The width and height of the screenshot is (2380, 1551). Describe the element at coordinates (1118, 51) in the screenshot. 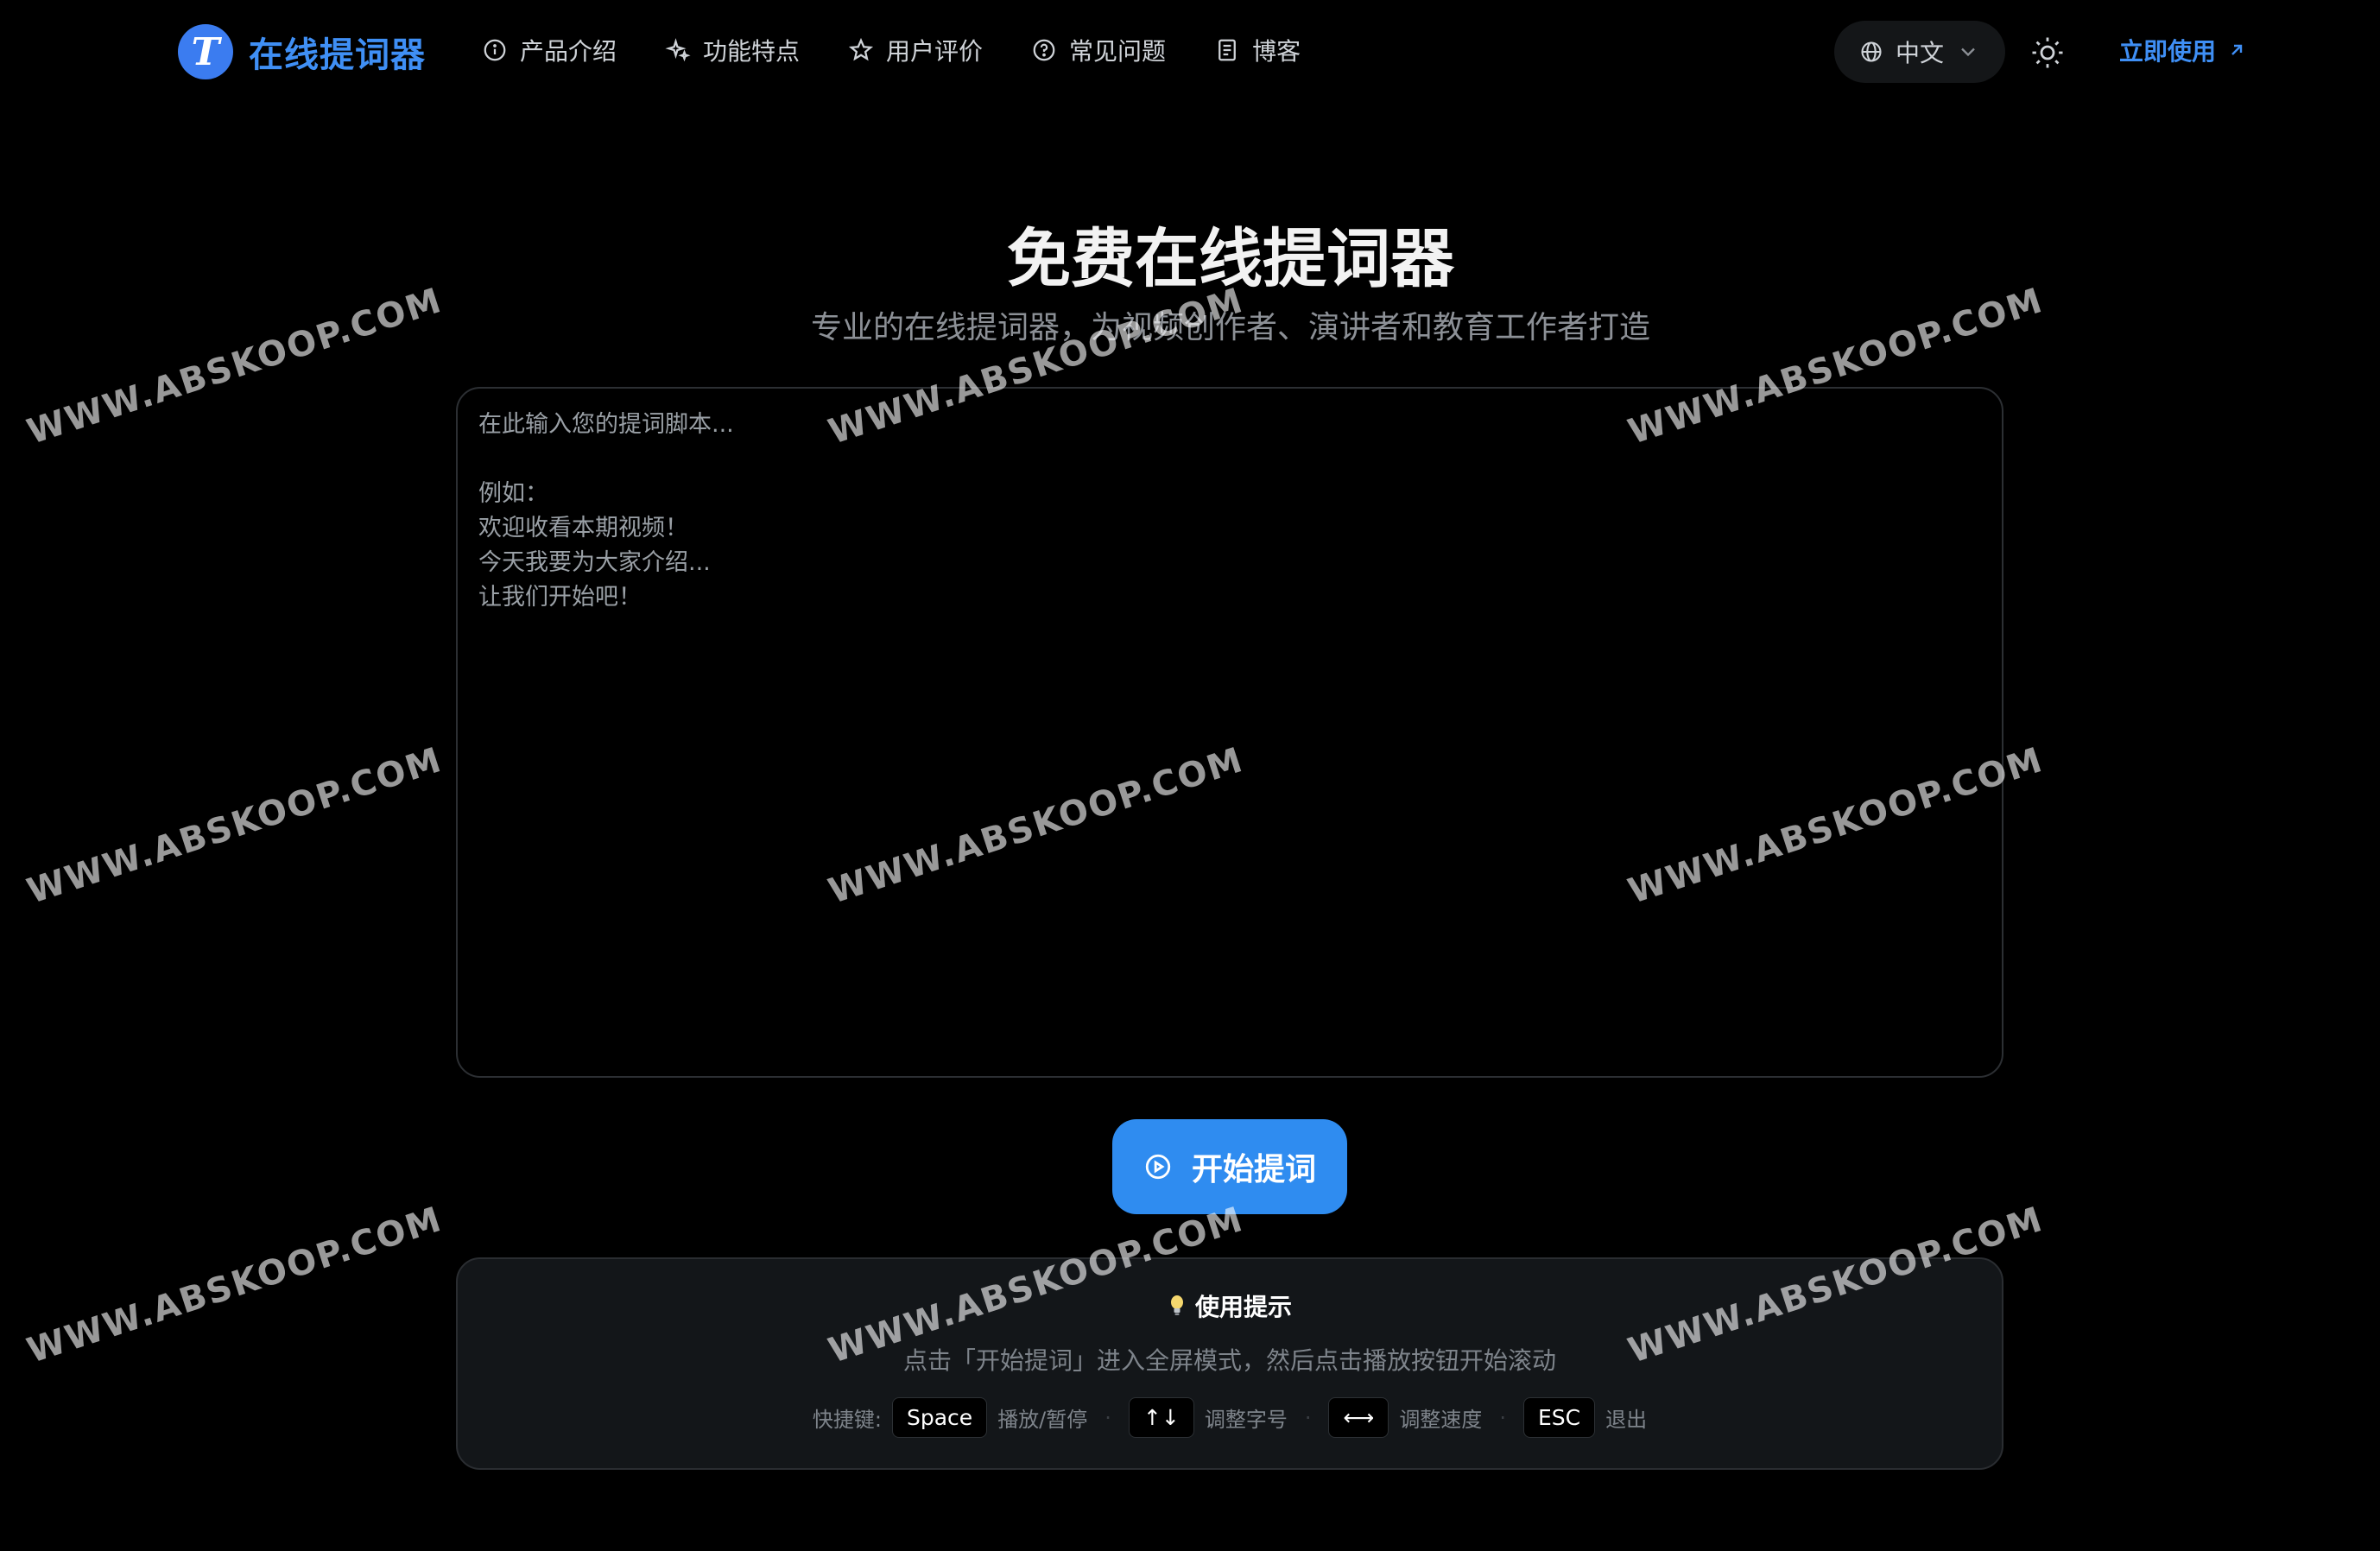

I see `nav-item-label: 常见问题` at that location.